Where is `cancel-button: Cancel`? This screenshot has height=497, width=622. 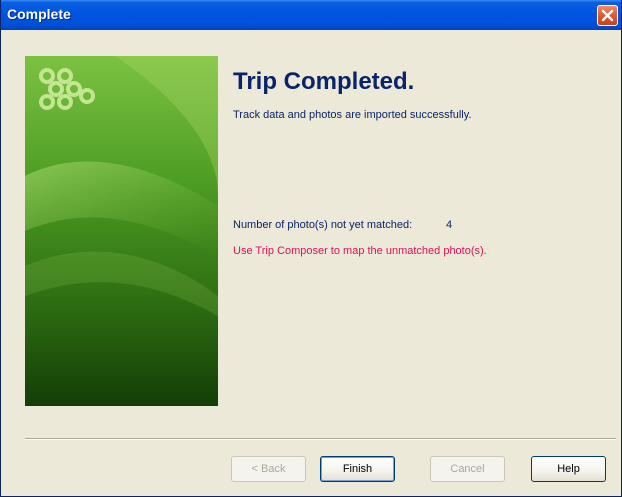
cancel-button: Cancel is located at coordinates (467, 469).